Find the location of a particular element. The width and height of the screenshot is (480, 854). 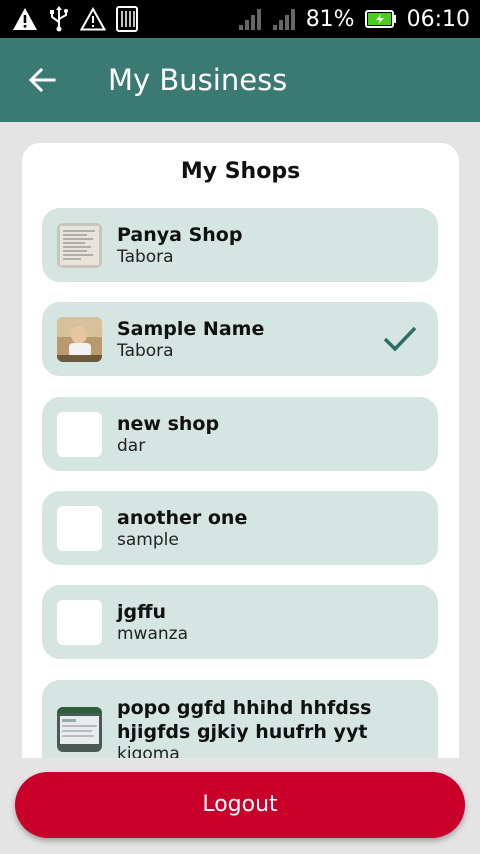

sim-icon is located at coordinates (127, 19).